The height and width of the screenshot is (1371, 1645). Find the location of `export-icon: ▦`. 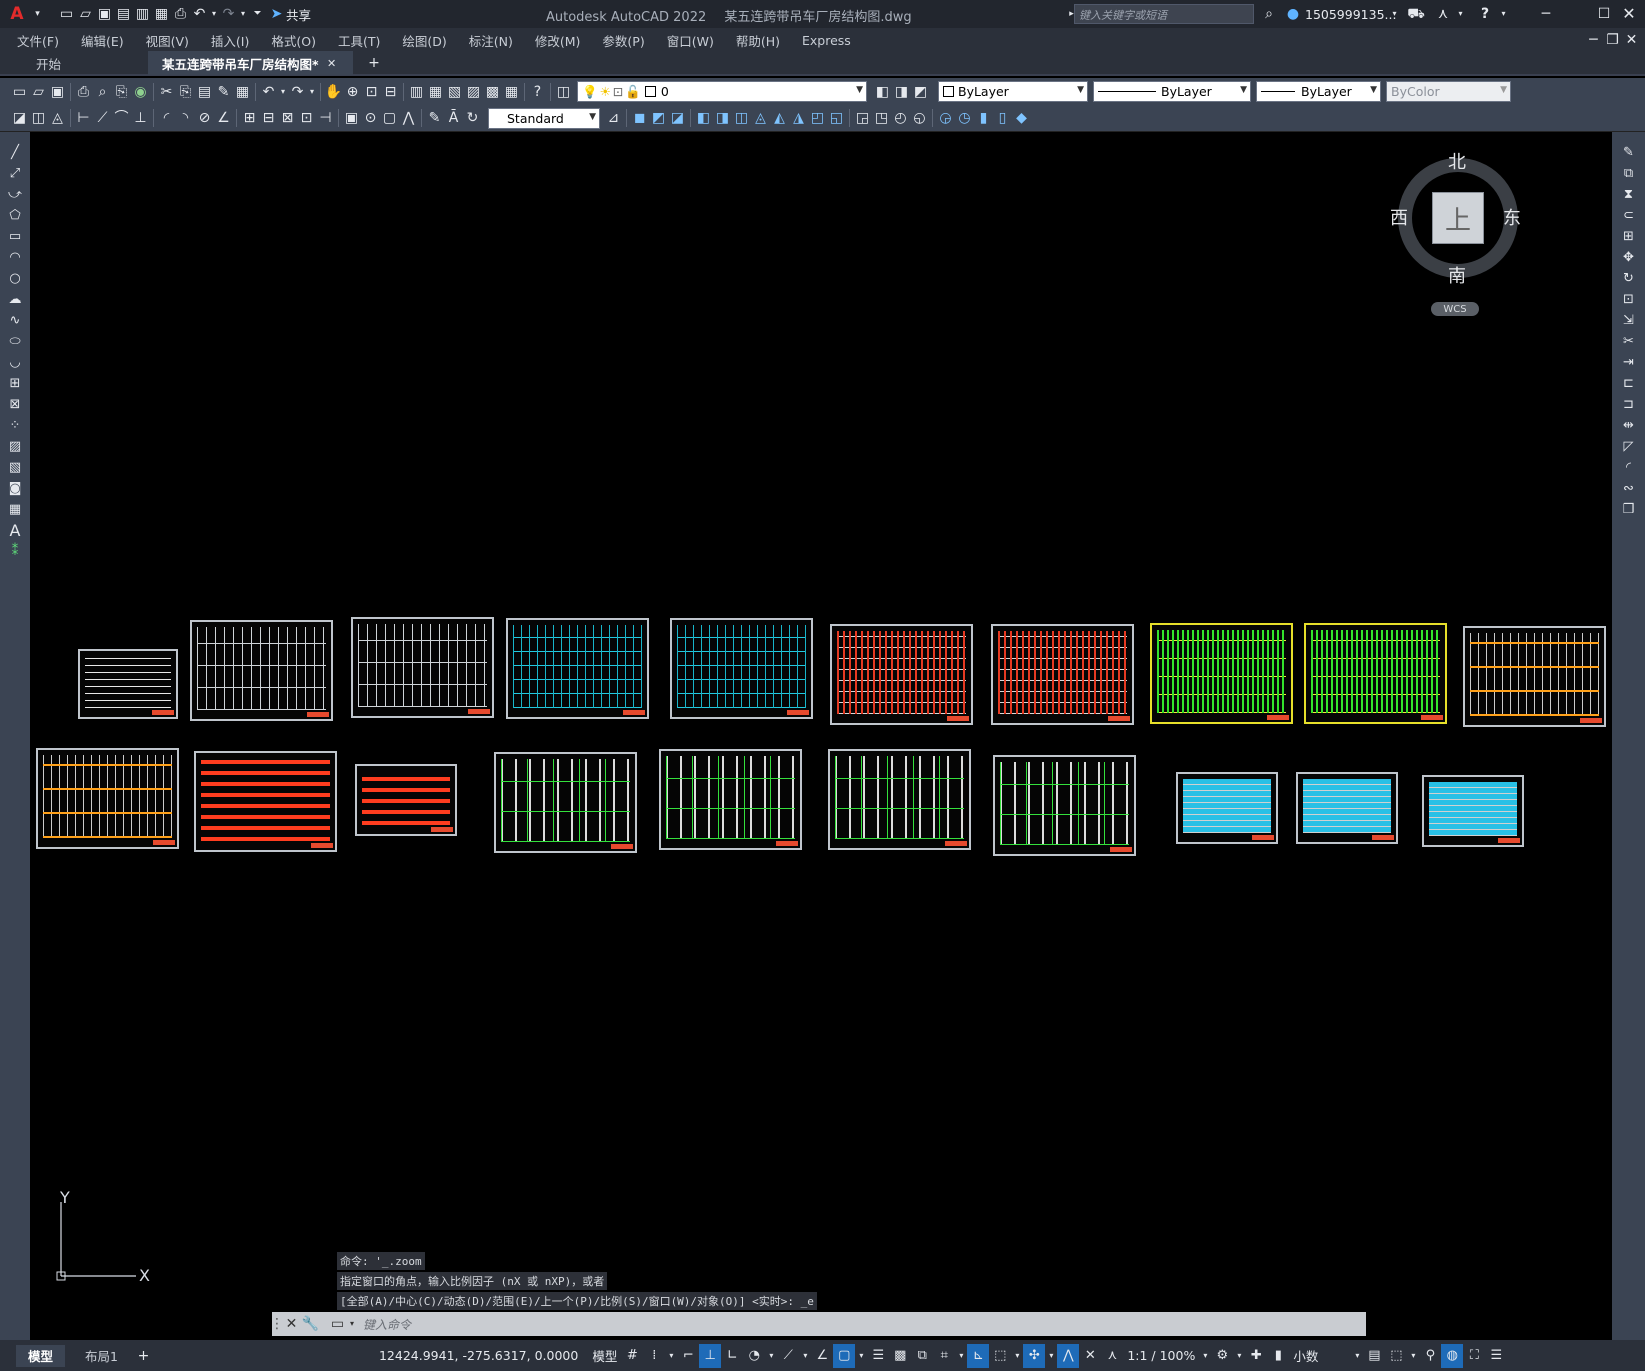

export-icon: ▦ is located at coordinates (161, 14).